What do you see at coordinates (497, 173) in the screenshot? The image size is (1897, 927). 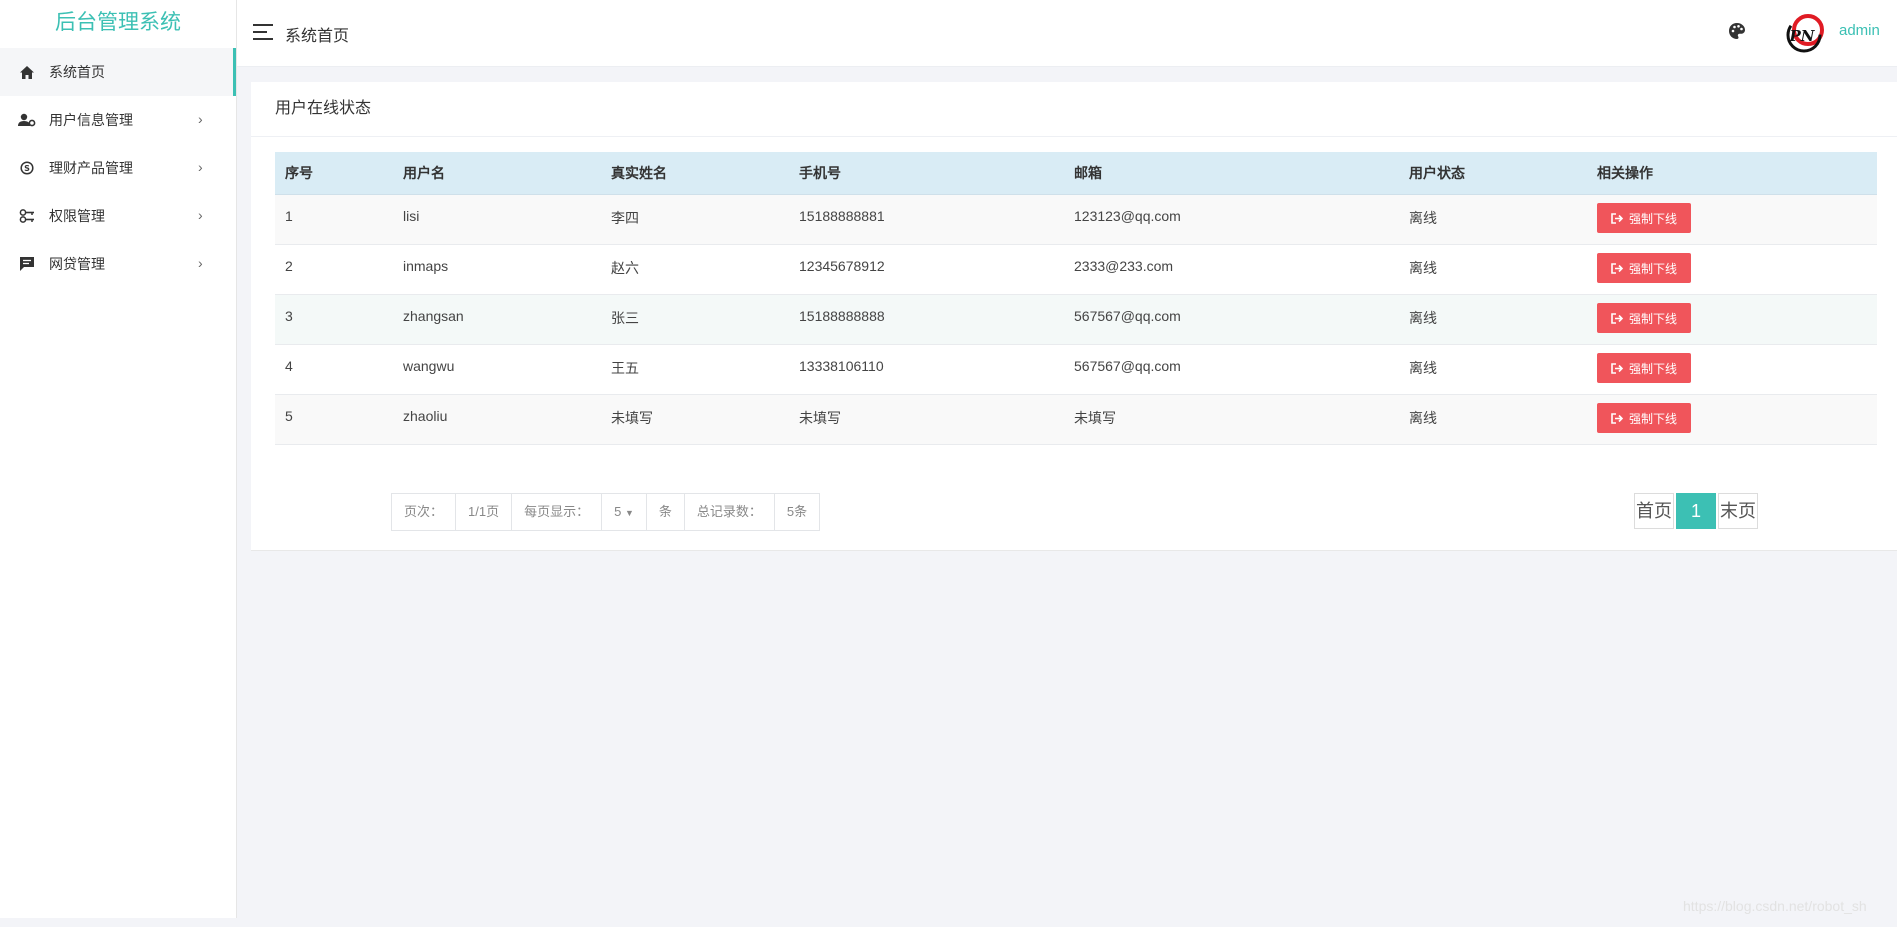 I see `col-header-username: 用户名` at bounding box center [497, 173].